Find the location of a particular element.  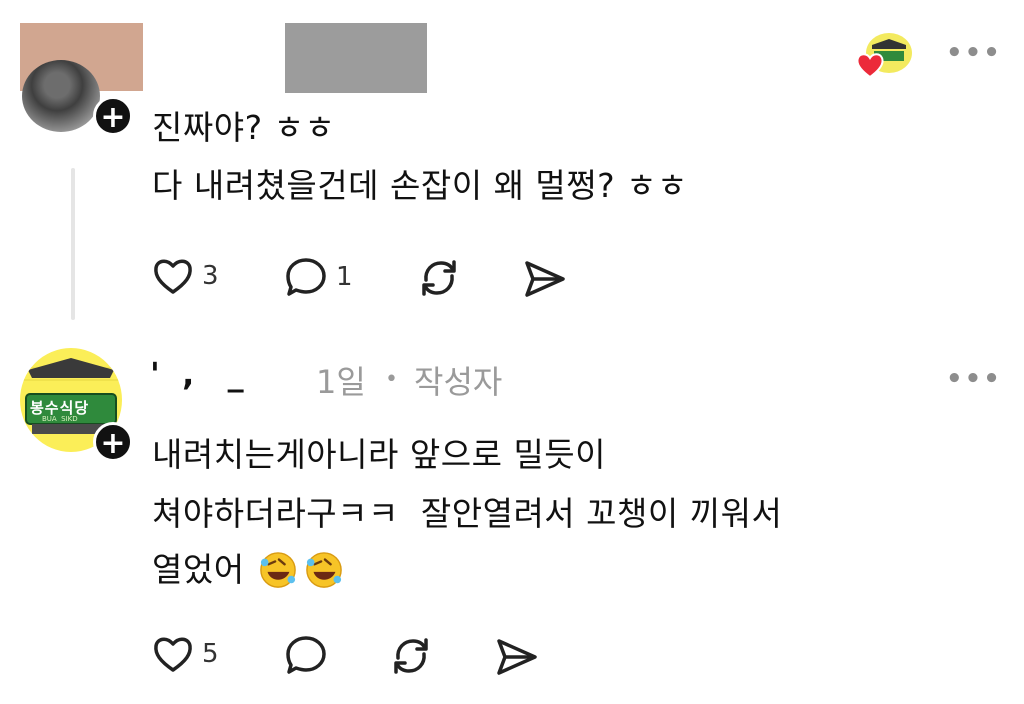

avatar-sign-subtext: BUA SIKD is located at coordinates (60, 419).